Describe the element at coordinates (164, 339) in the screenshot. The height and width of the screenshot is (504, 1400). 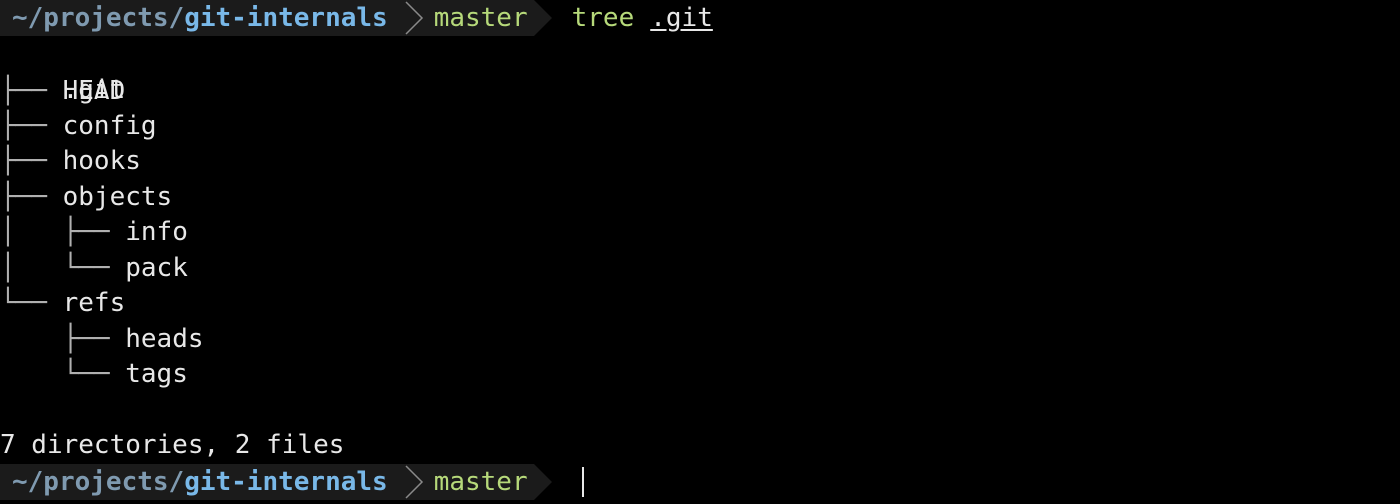
I see `tree-entry-name: heads` at that location.